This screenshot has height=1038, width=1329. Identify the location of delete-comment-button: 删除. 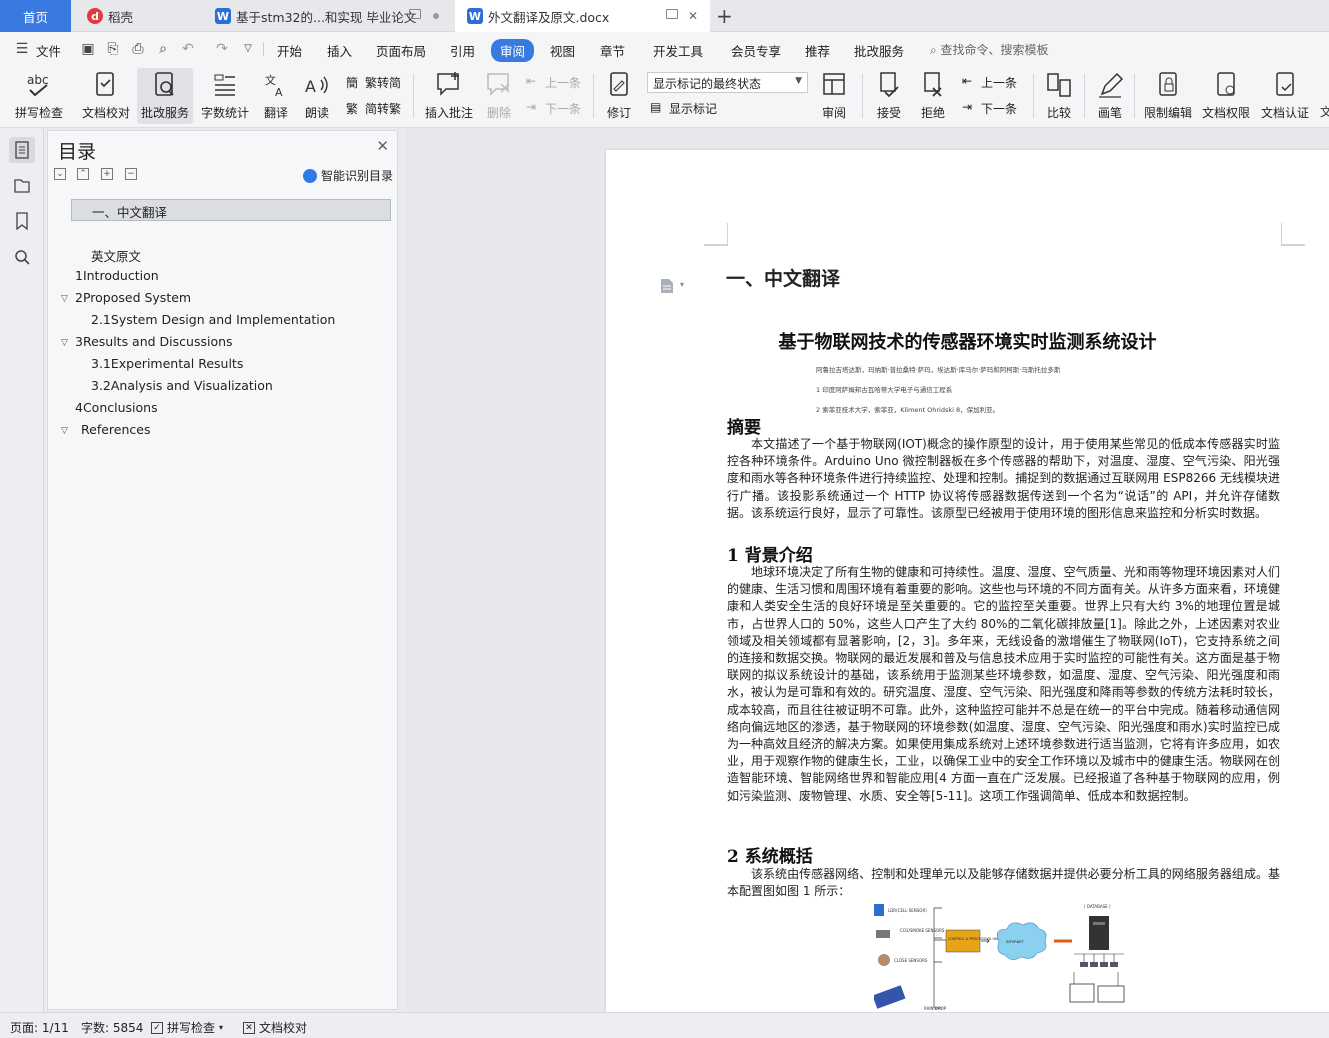
(499, 96).